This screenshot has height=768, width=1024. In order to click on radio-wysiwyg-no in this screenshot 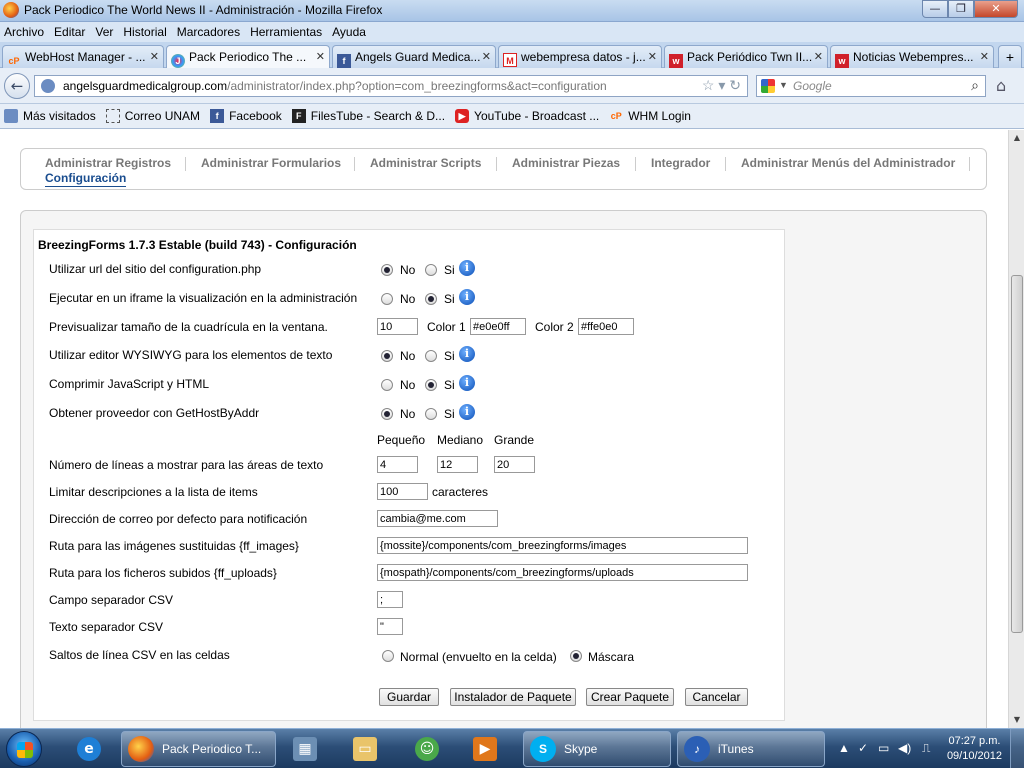, I will do `click(387, 356)`.